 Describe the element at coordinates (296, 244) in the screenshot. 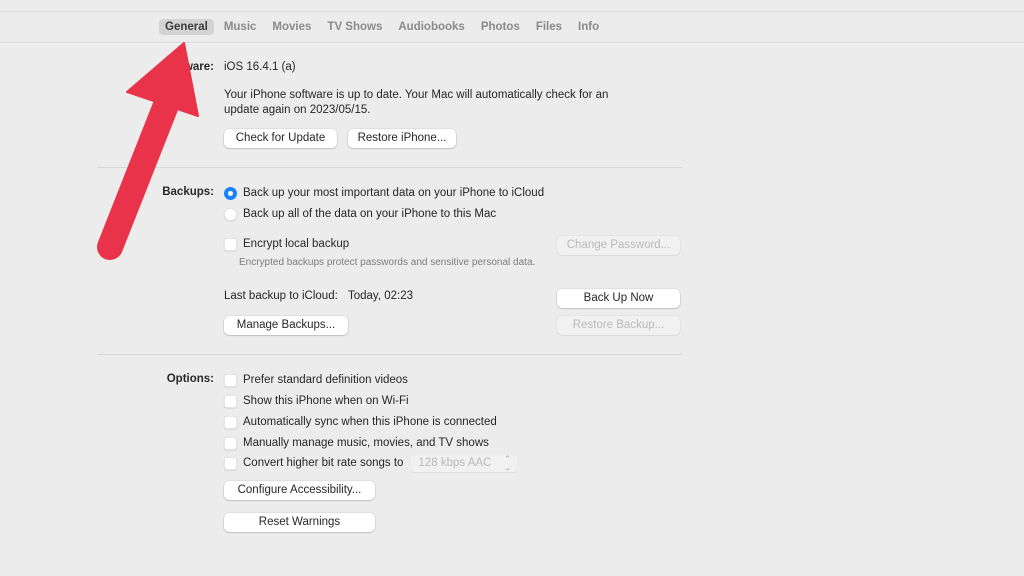

I see `encrypt-label: Encrypt local backup` at that location.